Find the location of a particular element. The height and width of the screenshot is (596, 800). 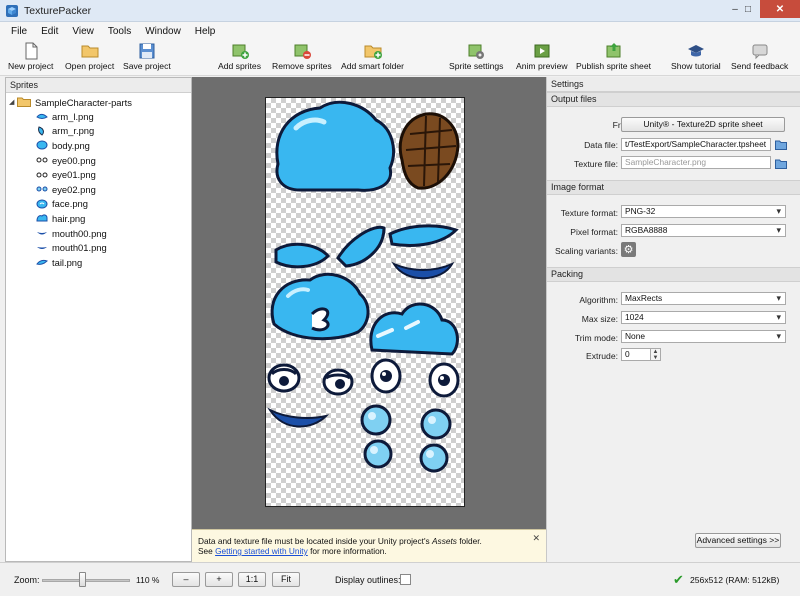

getting-started-unity-link: Getting started with Unity is located at coordinates (261, 551).